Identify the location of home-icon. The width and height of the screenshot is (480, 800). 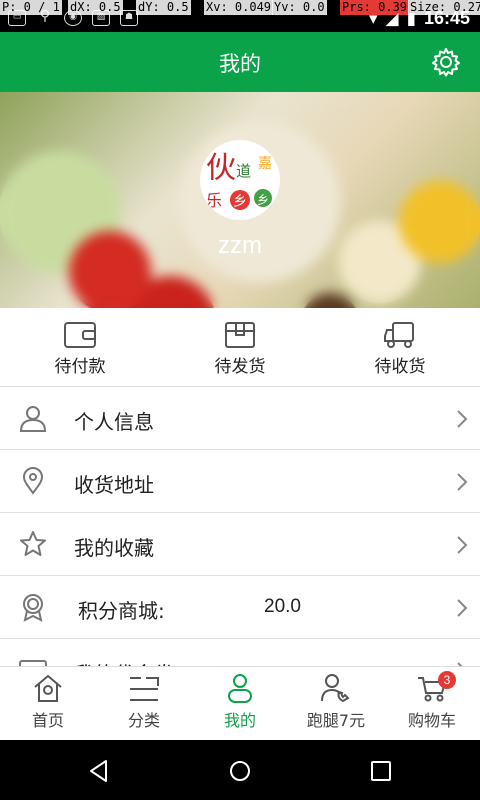
(48, 688).